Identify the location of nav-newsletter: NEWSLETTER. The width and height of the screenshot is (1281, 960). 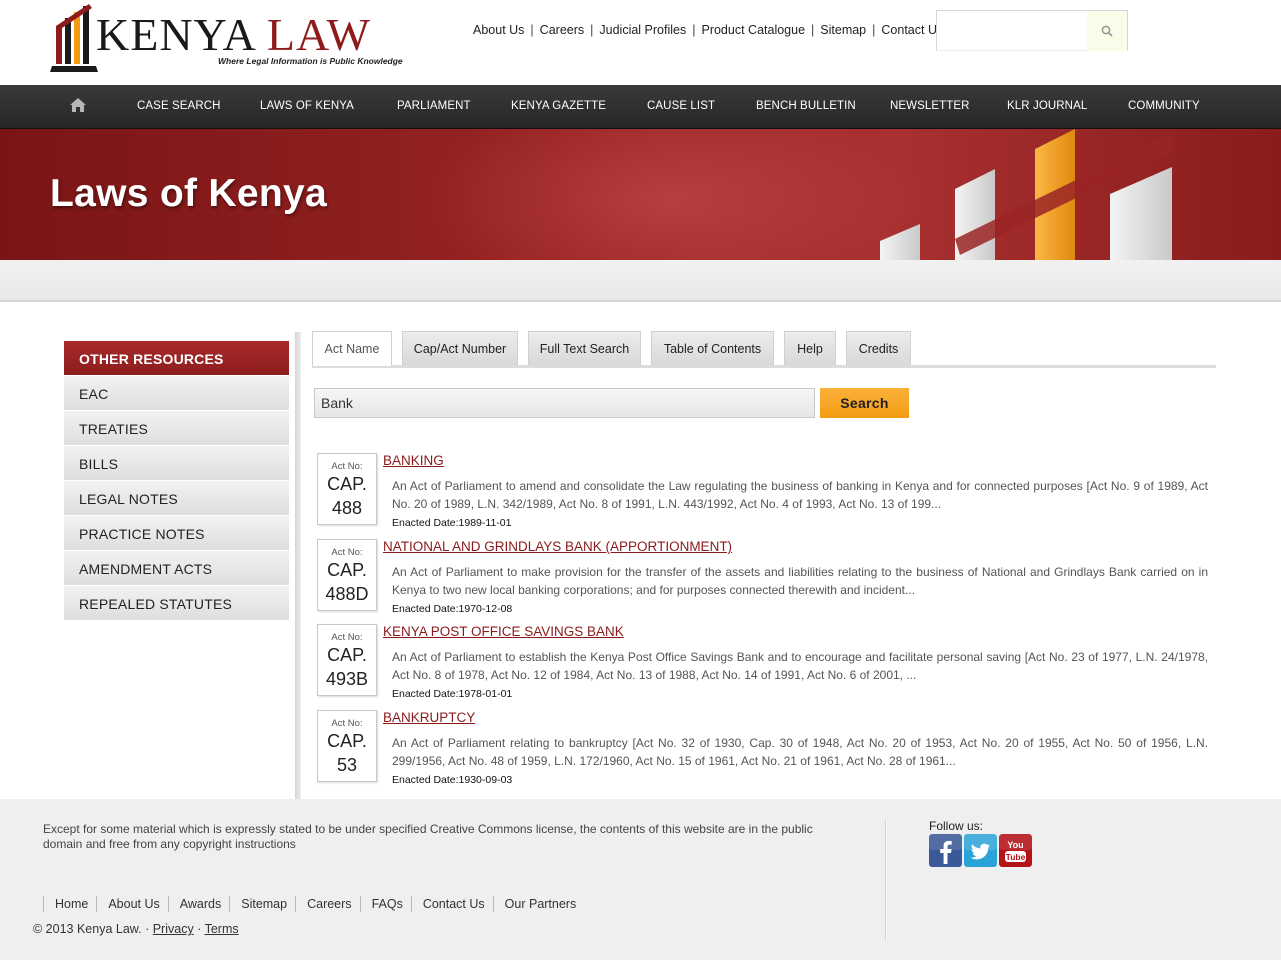
(930, 106).